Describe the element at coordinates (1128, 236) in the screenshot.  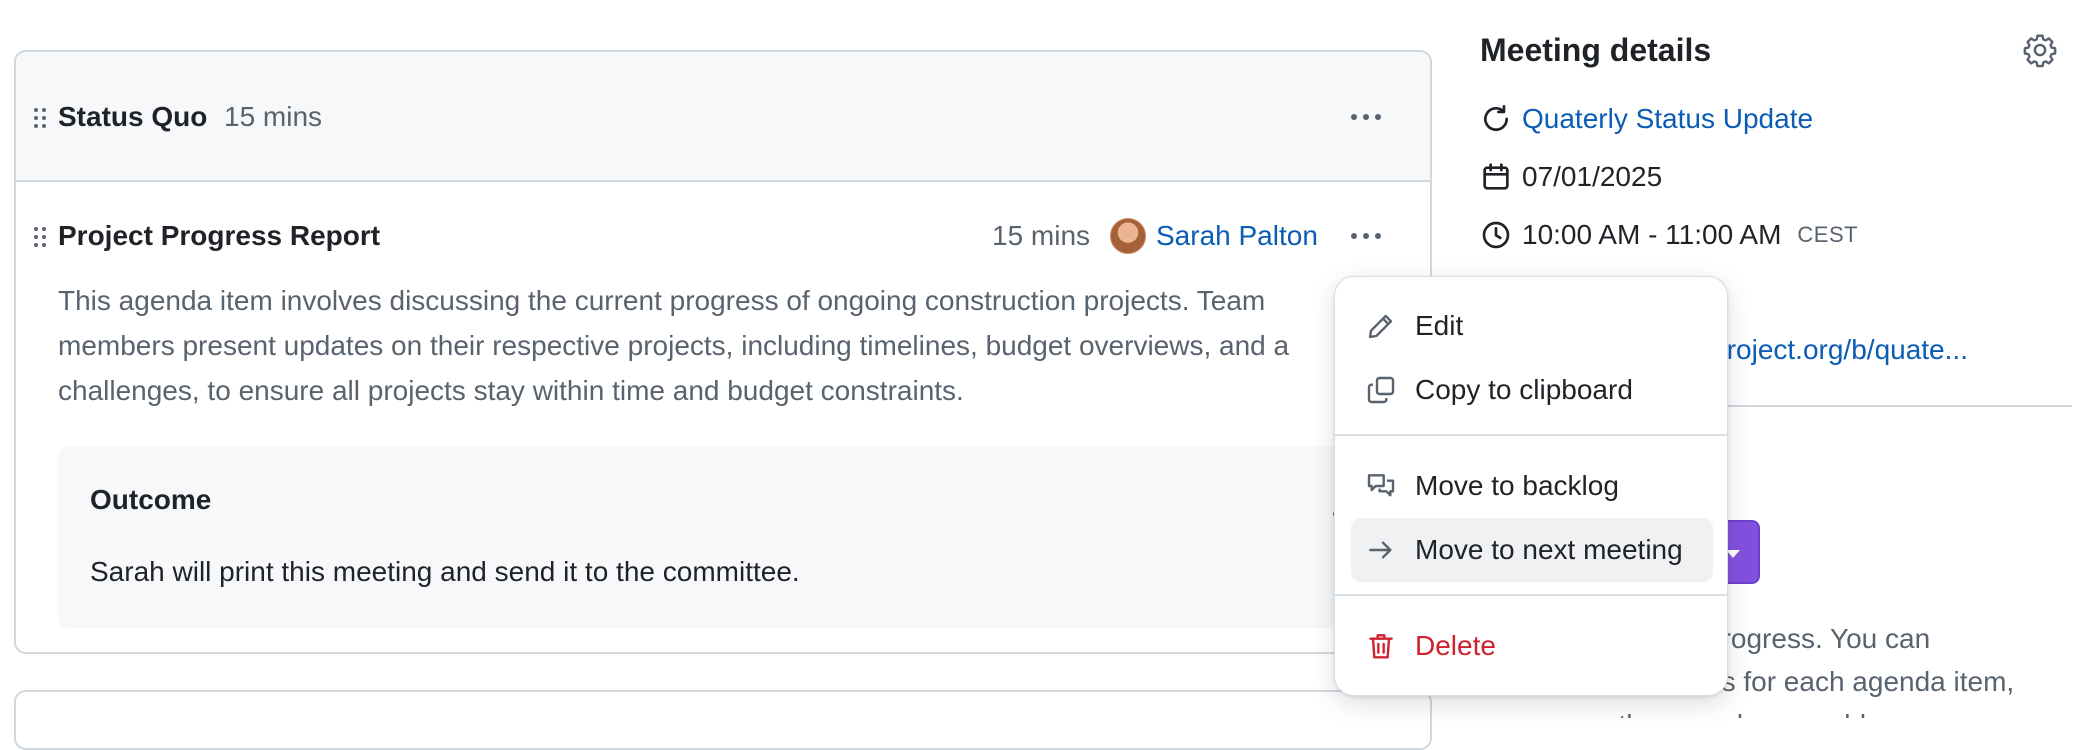
I see `presenter-avatar` at that location.